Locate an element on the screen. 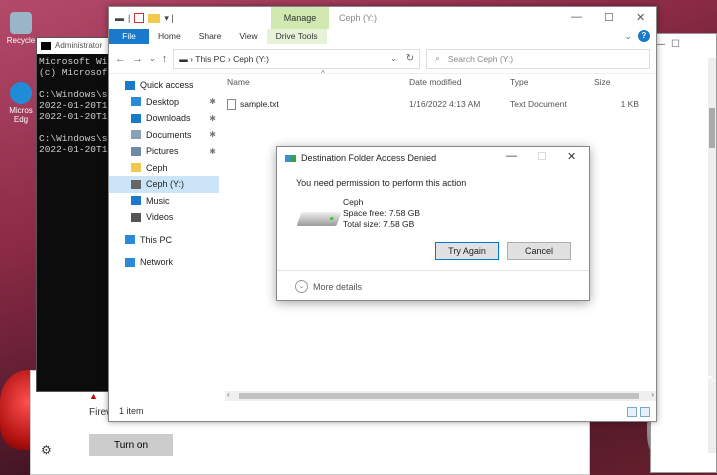 The width and height of the screenshot is (717, 475). cmd-titlebar: Administrator is located at coordinates (76, 46).